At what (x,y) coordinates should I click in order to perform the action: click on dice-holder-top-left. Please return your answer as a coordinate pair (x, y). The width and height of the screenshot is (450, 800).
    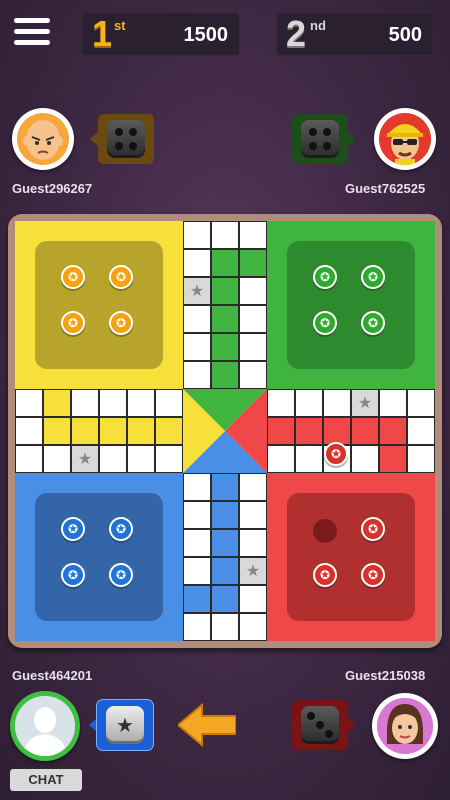
    Looking at the image, I should click on (126, 139).